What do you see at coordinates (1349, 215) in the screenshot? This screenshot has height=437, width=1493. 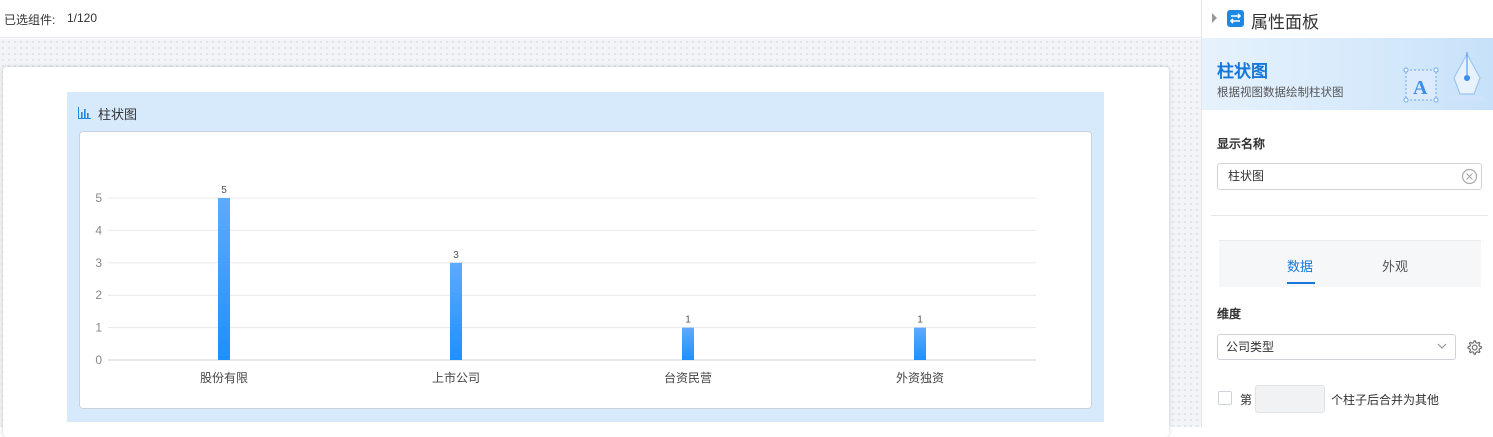 I see `divider` at bounding box center [1349, 215].